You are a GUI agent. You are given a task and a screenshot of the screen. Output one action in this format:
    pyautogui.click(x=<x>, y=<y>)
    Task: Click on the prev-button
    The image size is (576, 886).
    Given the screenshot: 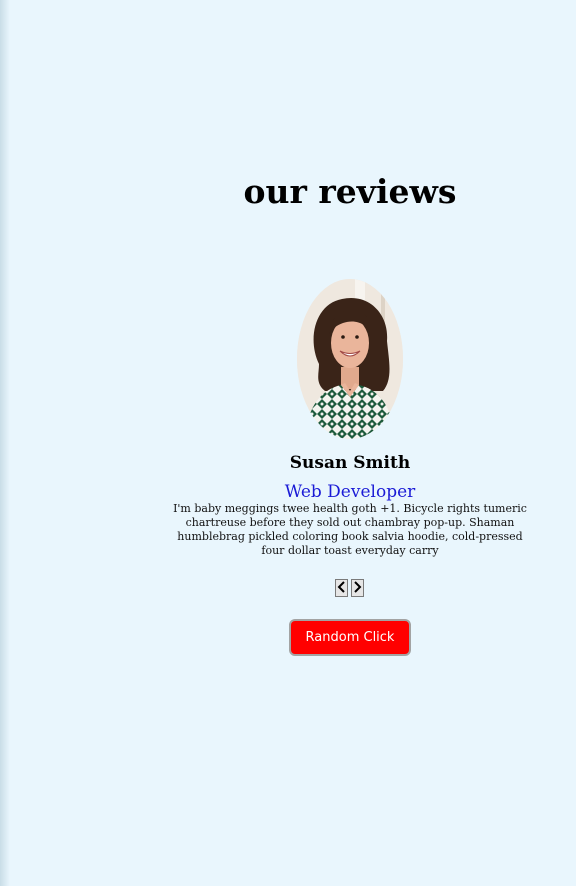 What is the action you would take?
    pyautogui.click(x=341, y=588)
    